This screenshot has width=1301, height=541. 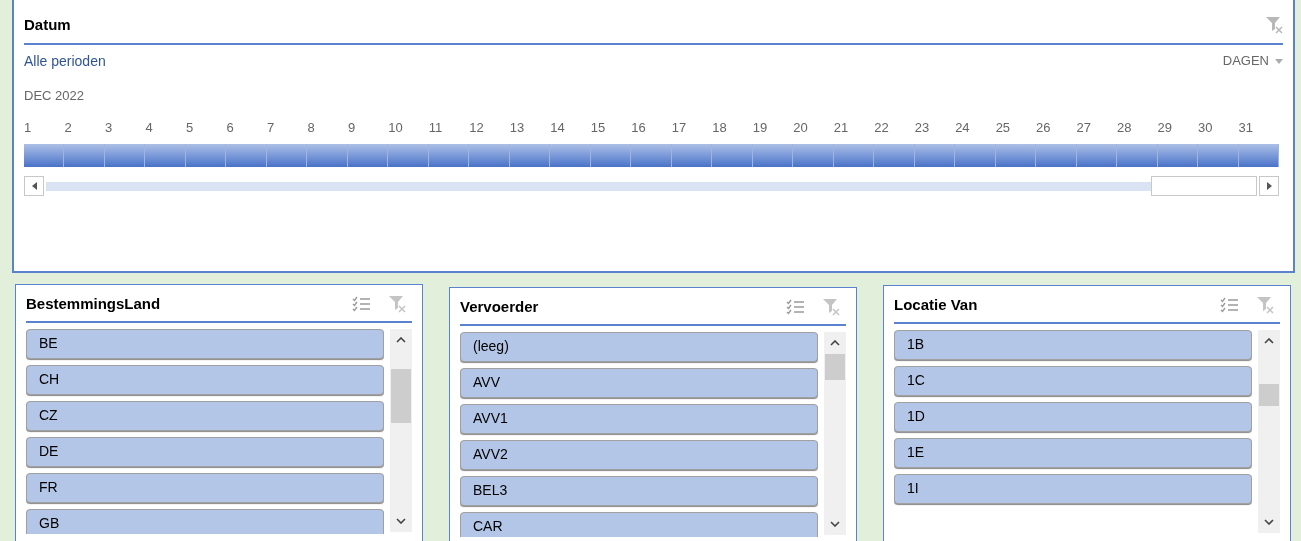 What do you see at coordinates (639, 524) in the screenshot?
I see `slicer-item: CAR` at bounding box center [639, 524].